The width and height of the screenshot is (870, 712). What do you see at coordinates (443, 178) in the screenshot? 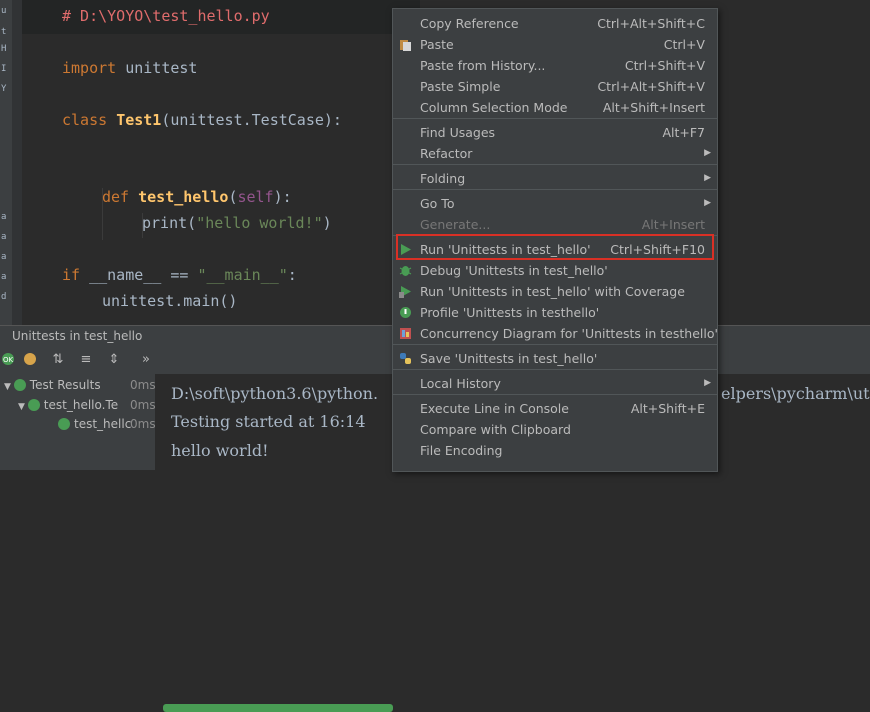
I see `menu-item-label: Folding` at bounding box center [443, 178].